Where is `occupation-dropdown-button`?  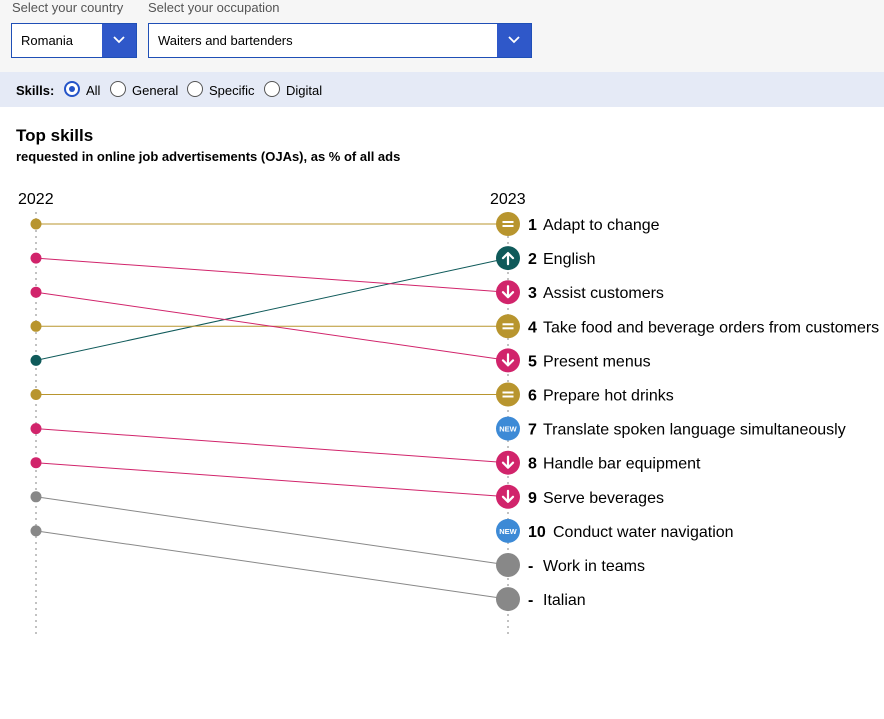
occupation-dropdown-button is located at coordinates (514, 40).